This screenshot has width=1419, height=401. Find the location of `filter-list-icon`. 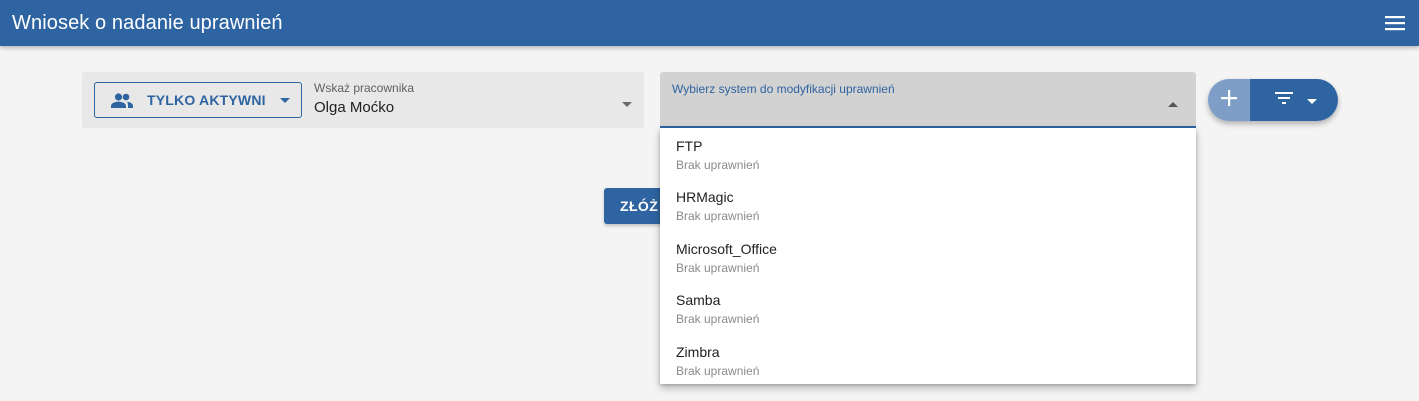

filter-list-icon is located at coordinates (1284, 100).